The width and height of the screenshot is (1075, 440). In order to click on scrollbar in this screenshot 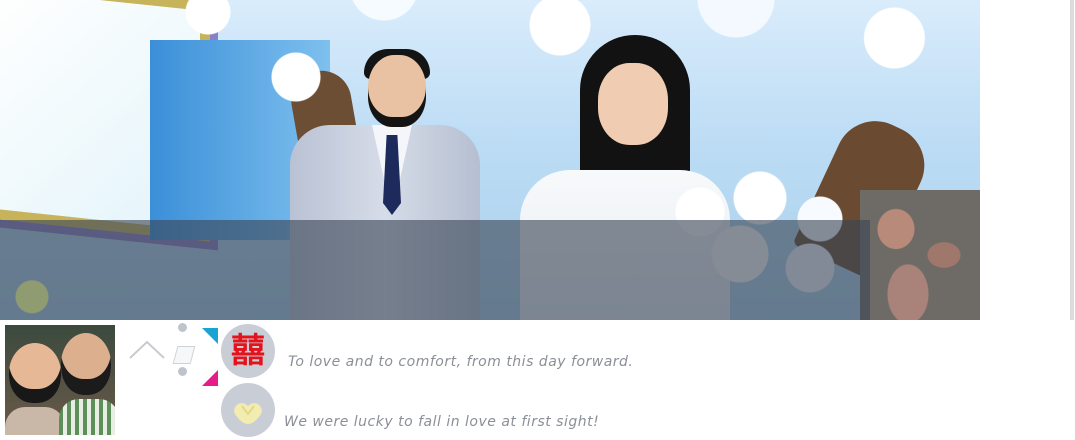, I will do `click(1072, 160)`.